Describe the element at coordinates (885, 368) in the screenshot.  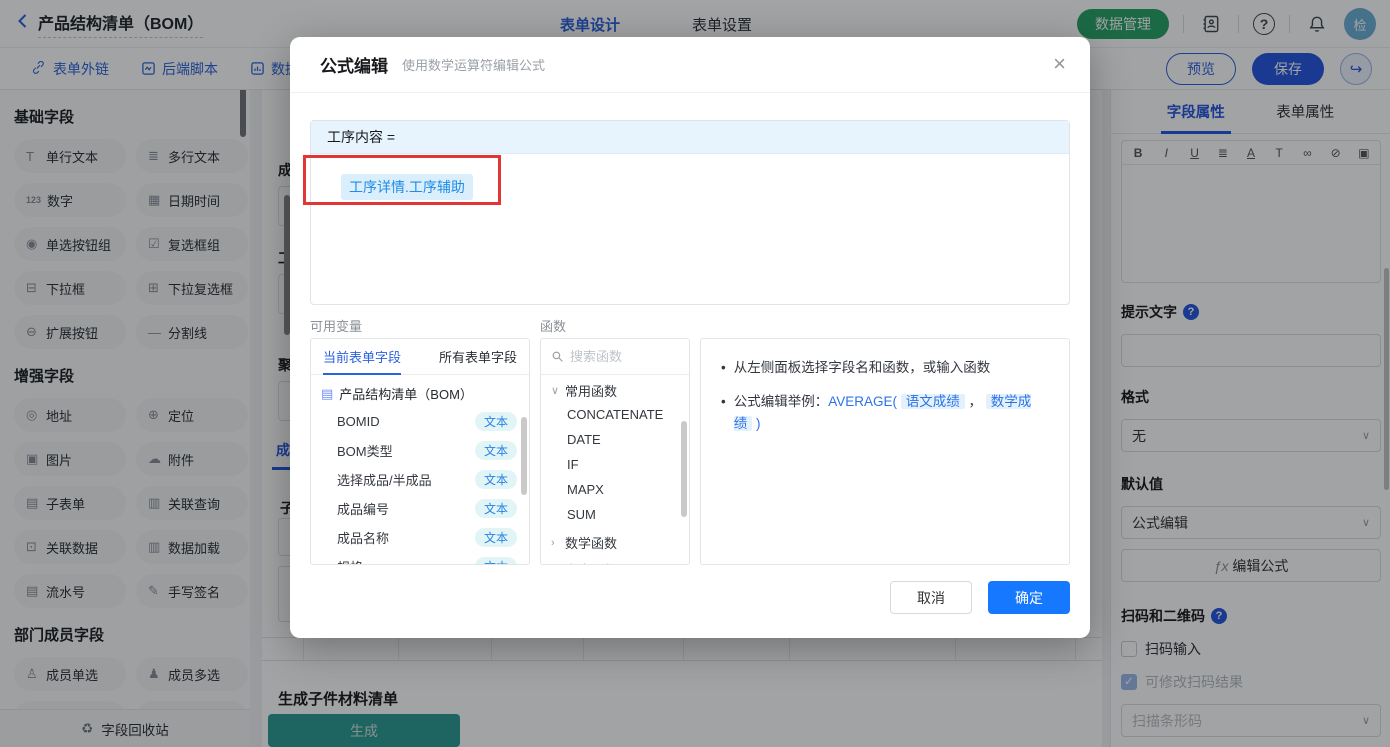
I see `help-line-1: • 从左侧面板选择字段名和函数，或输入函数` at that location.